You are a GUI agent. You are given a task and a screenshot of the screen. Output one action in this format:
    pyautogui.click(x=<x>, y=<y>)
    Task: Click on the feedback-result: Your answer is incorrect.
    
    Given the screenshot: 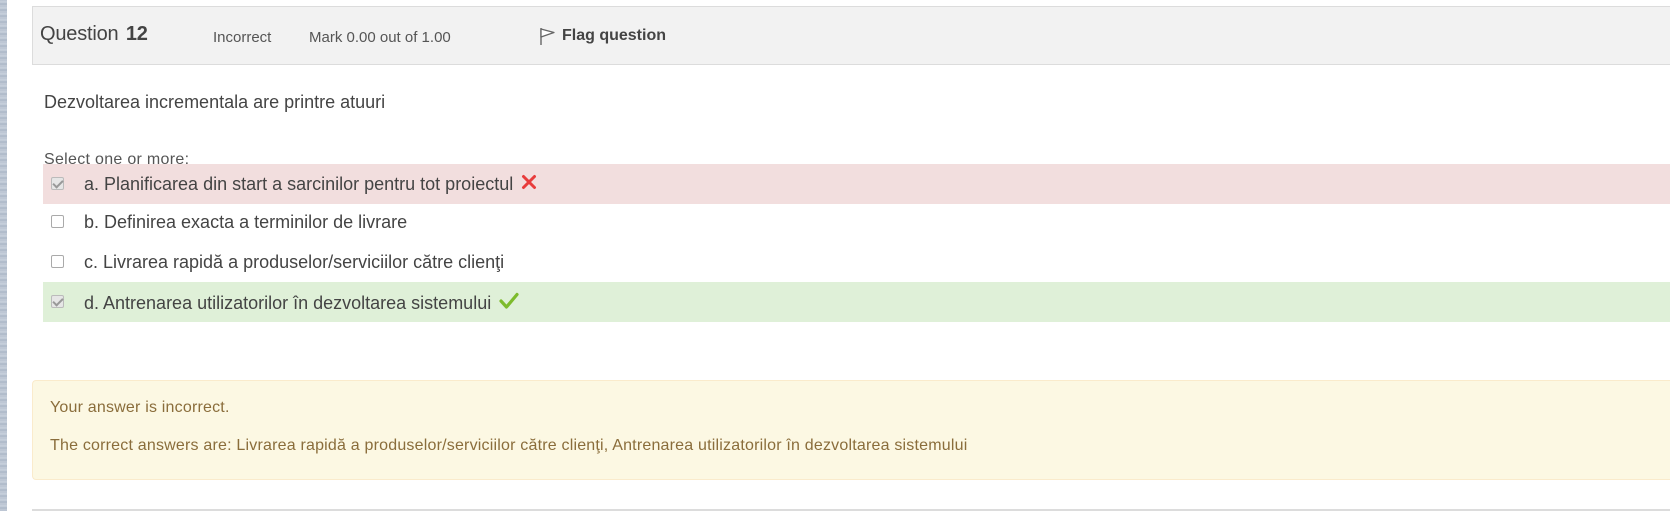 What is the action you would take?
    pyautogui.click(x=140, y=407)
    